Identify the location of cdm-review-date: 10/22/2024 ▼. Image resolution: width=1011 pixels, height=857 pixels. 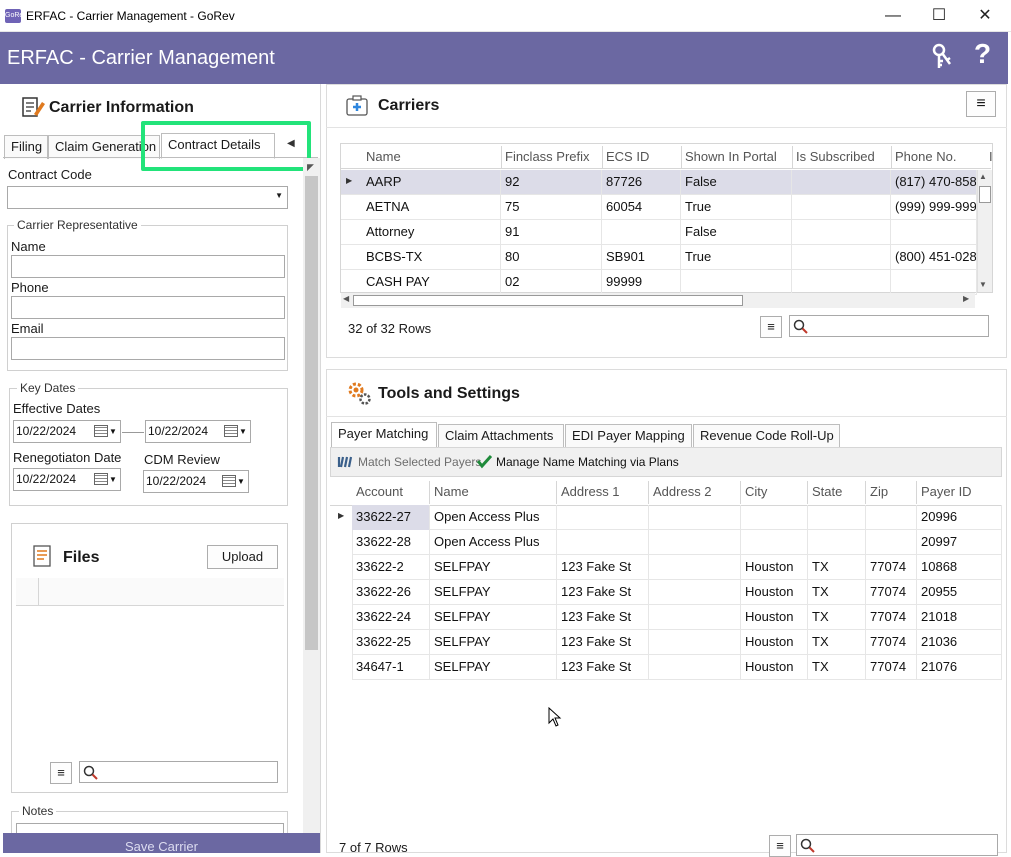
(196, 481).